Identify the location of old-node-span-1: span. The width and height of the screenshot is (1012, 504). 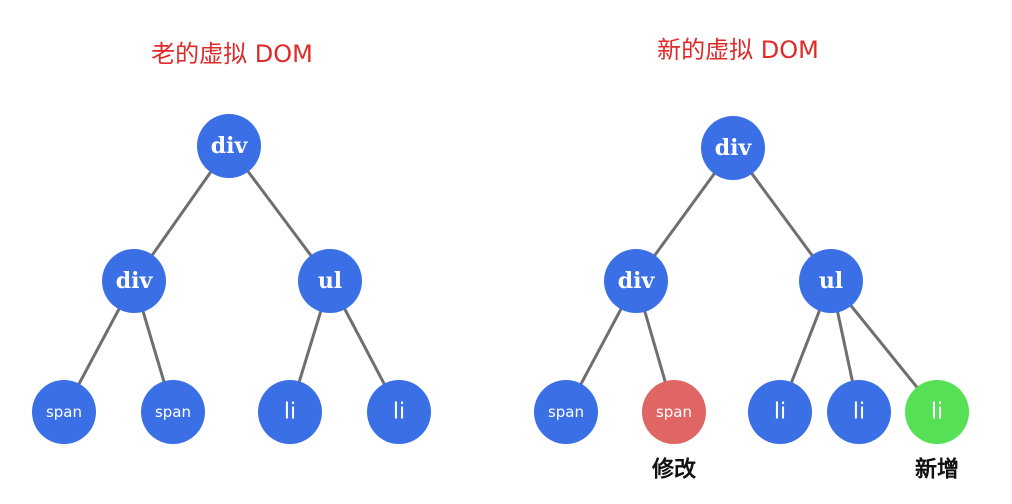
(64, 412).